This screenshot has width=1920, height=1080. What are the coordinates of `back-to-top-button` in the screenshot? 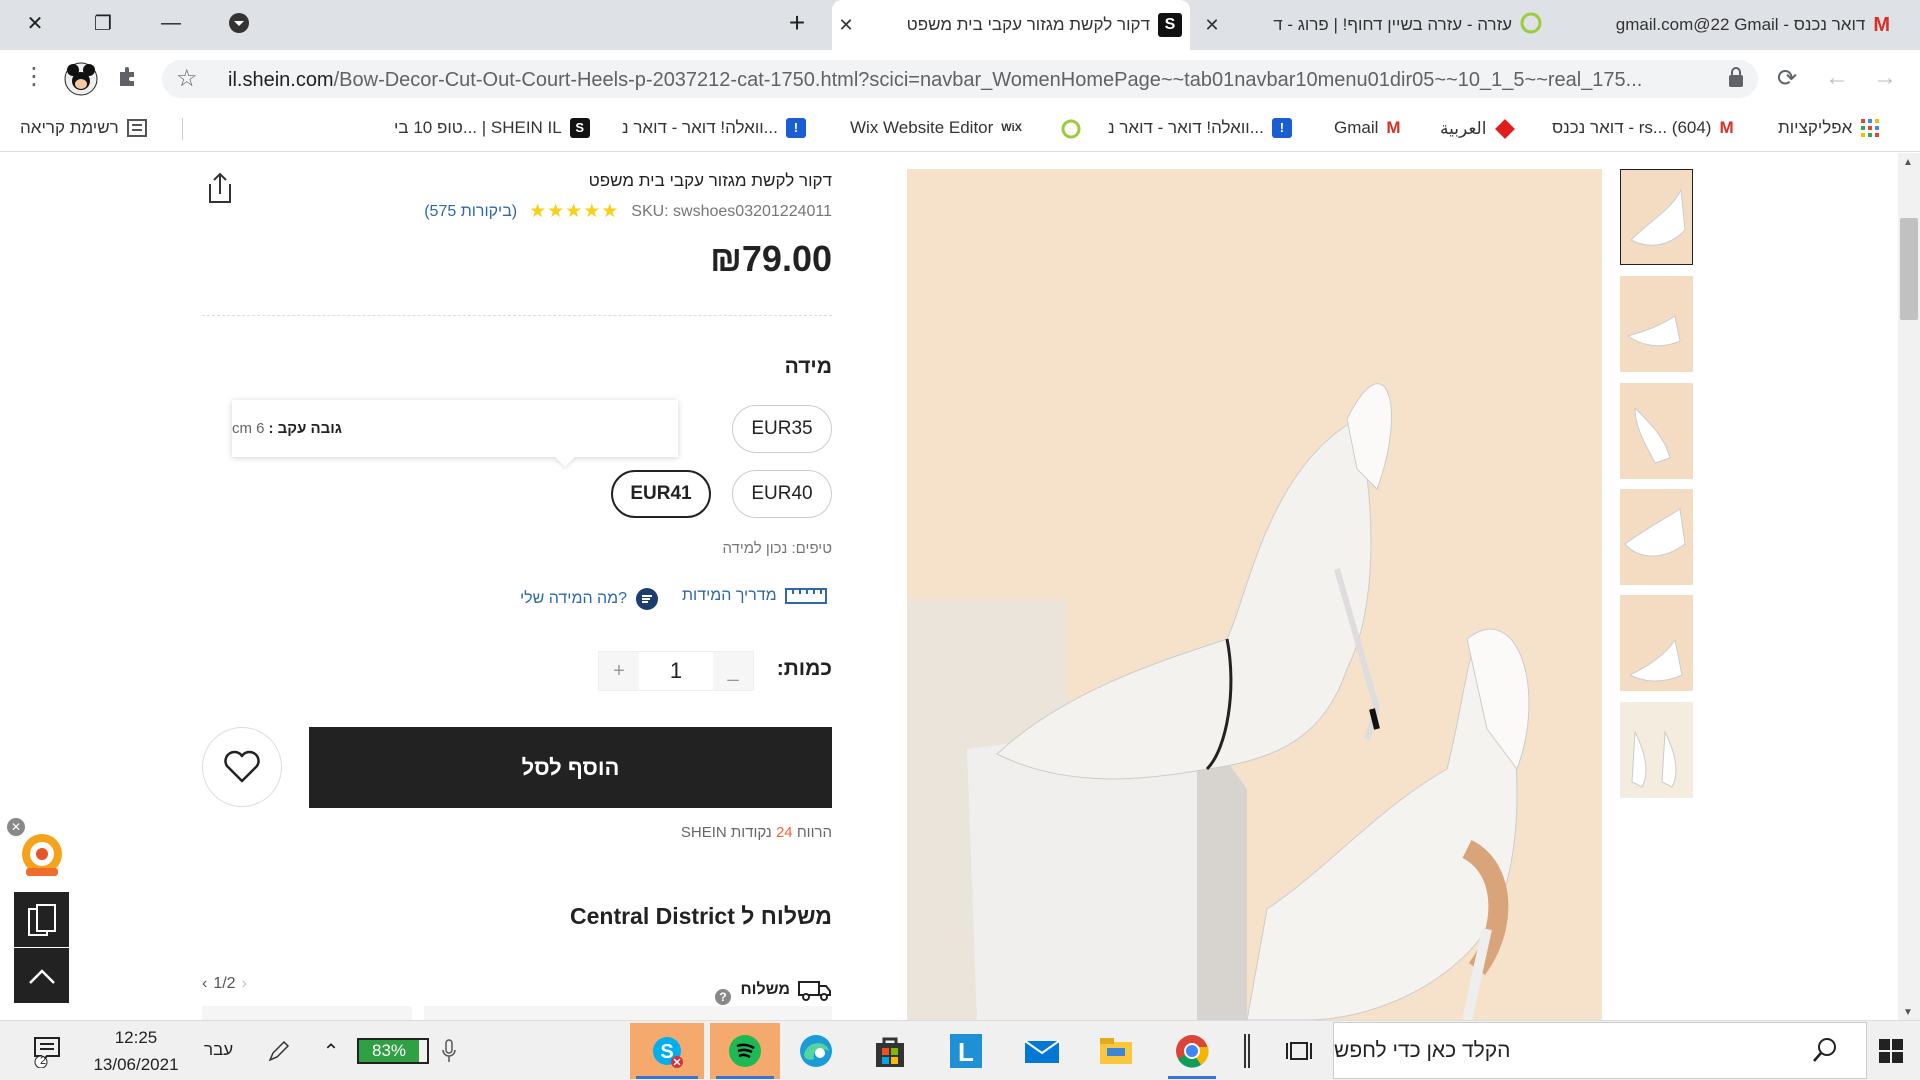 It's located at (41, 975).